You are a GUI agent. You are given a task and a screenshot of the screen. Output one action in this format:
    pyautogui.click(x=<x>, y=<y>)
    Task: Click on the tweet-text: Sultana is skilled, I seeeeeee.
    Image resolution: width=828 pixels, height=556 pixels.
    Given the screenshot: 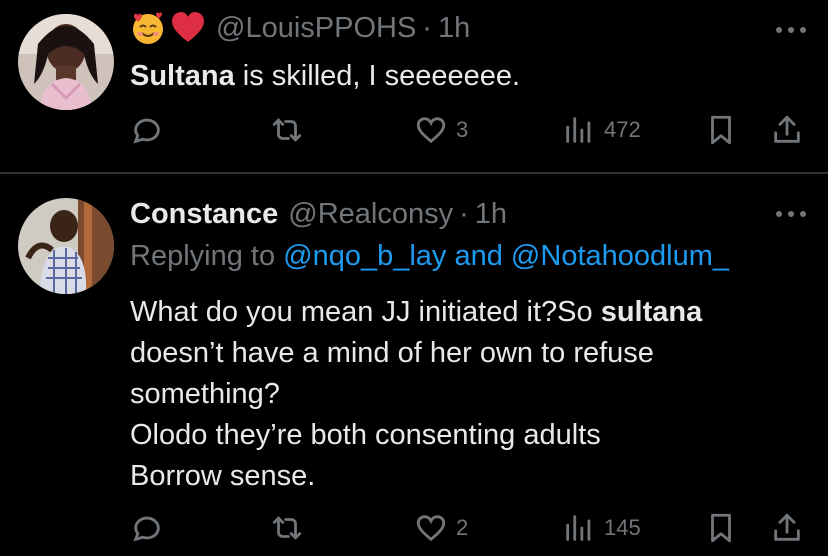 What is the action you would take?
    pyautogui.click(x=325, y=76)
    